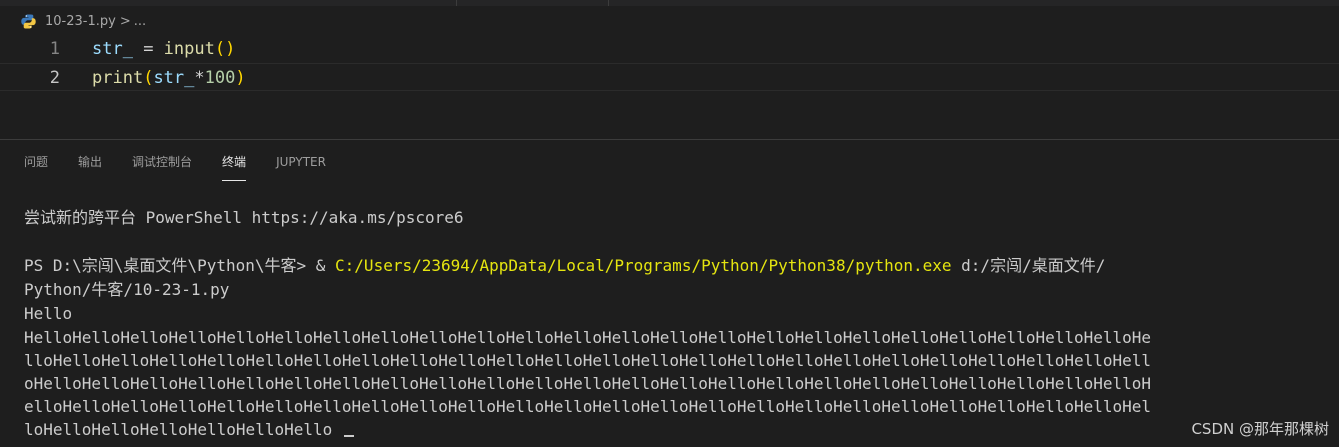 This screenshot has height=447, width=1339. I want to click on tab-output: 输出, so click(90, 166).